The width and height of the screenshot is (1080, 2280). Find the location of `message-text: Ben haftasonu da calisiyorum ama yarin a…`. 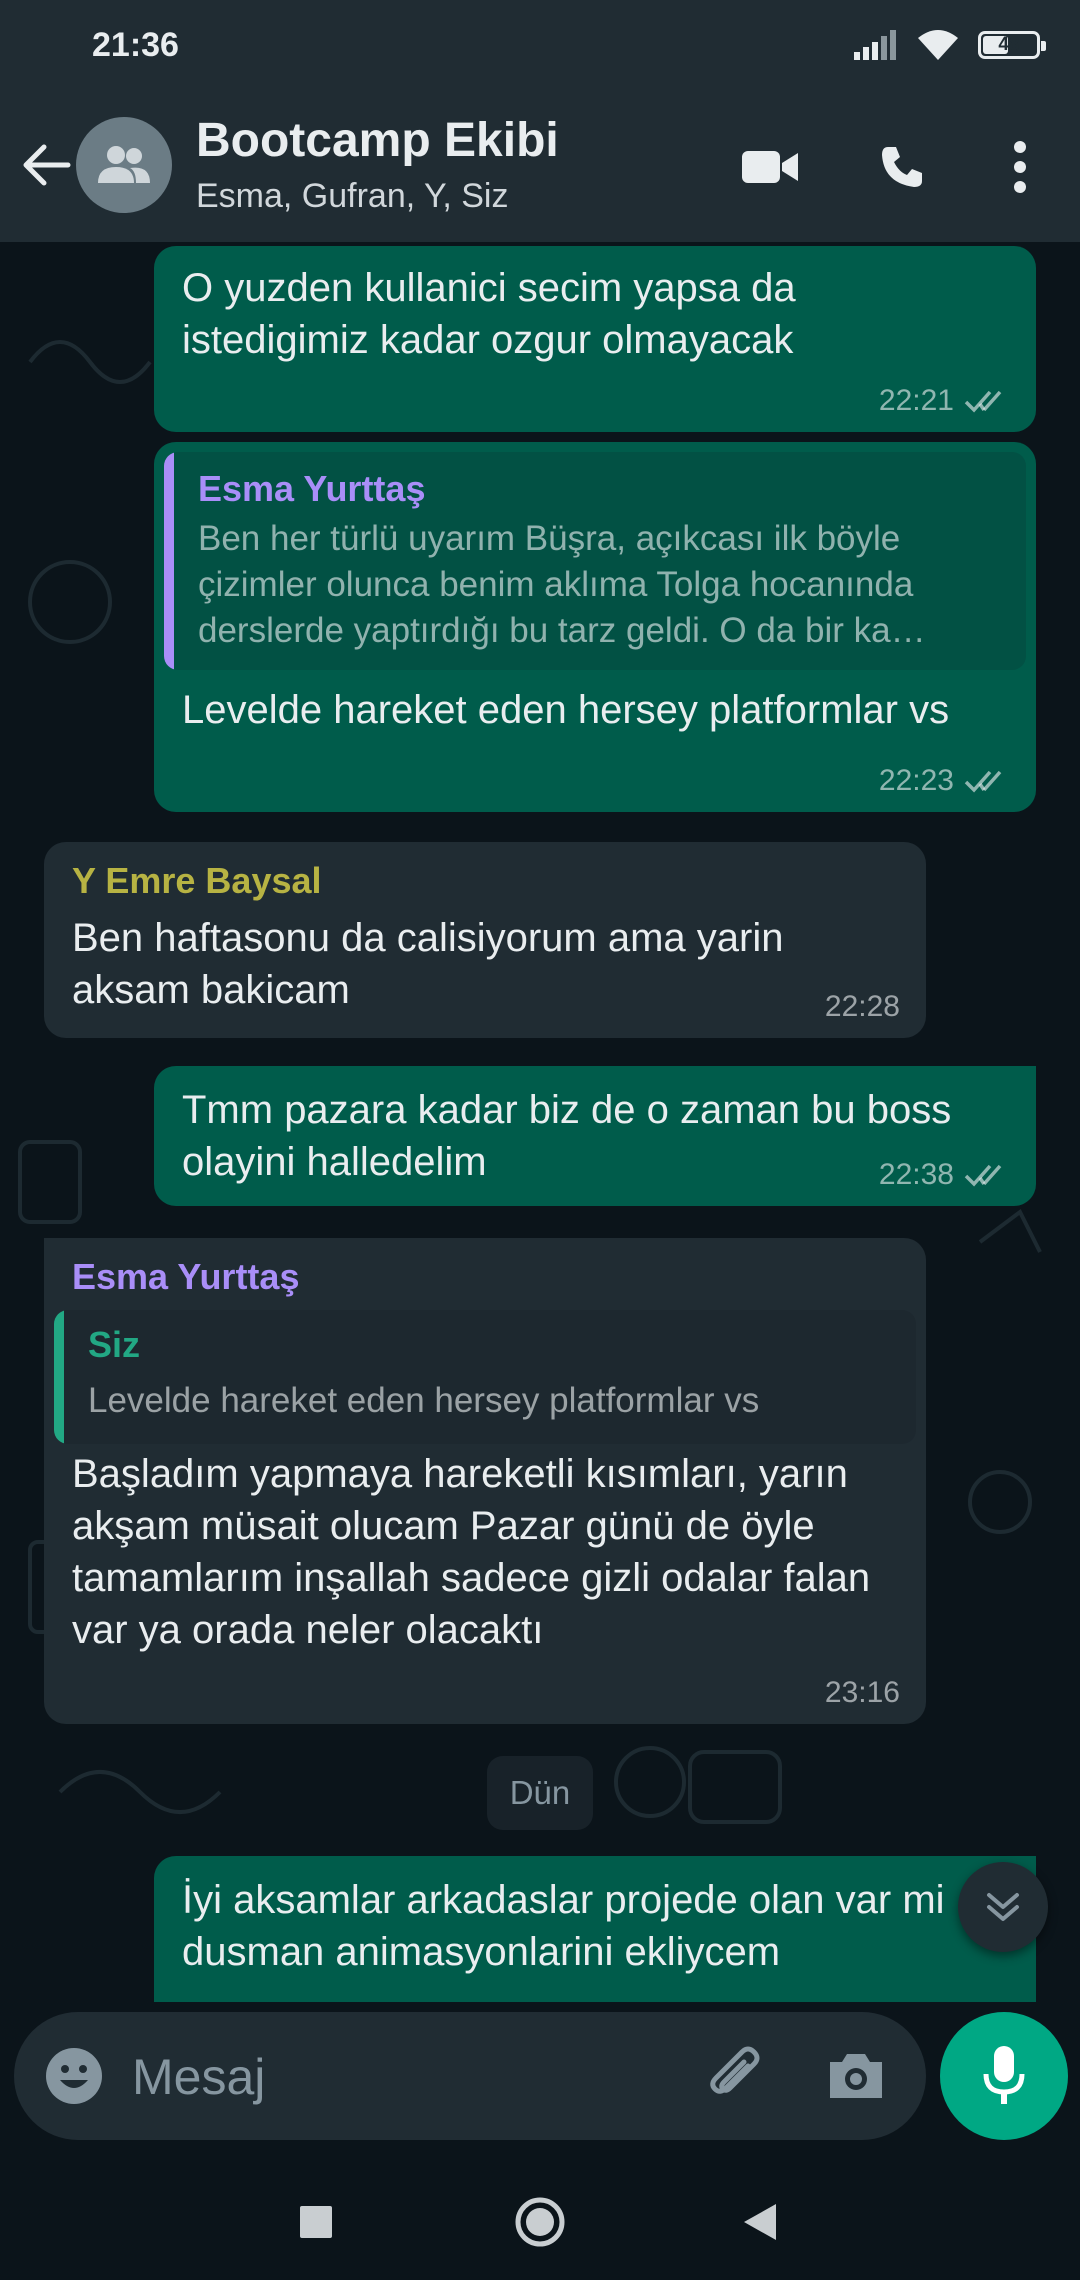

message-text: Ben haftasonu da calisiyorum ama yarin a… is located at coordinates (428, 964).